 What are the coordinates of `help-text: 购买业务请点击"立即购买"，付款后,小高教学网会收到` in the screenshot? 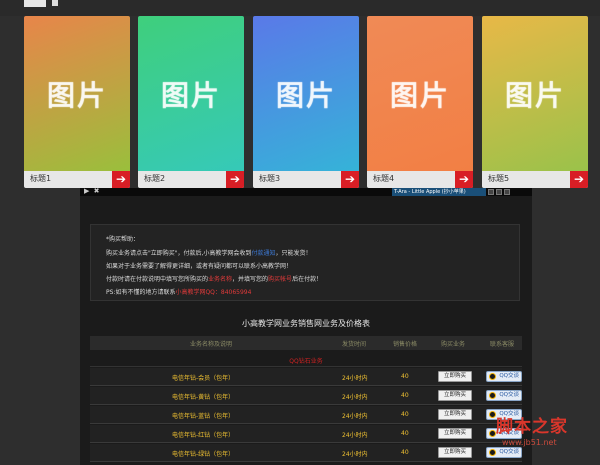 It's located at (179, 253).